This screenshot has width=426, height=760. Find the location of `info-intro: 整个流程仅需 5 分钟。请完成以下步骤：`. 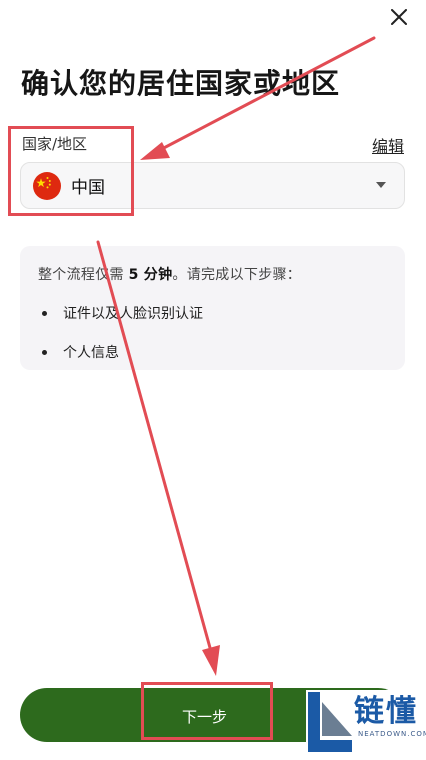

info-intro: 整个流程仅需 5 分钟。请完成以下步骤： is located at coordinates (170, 275).